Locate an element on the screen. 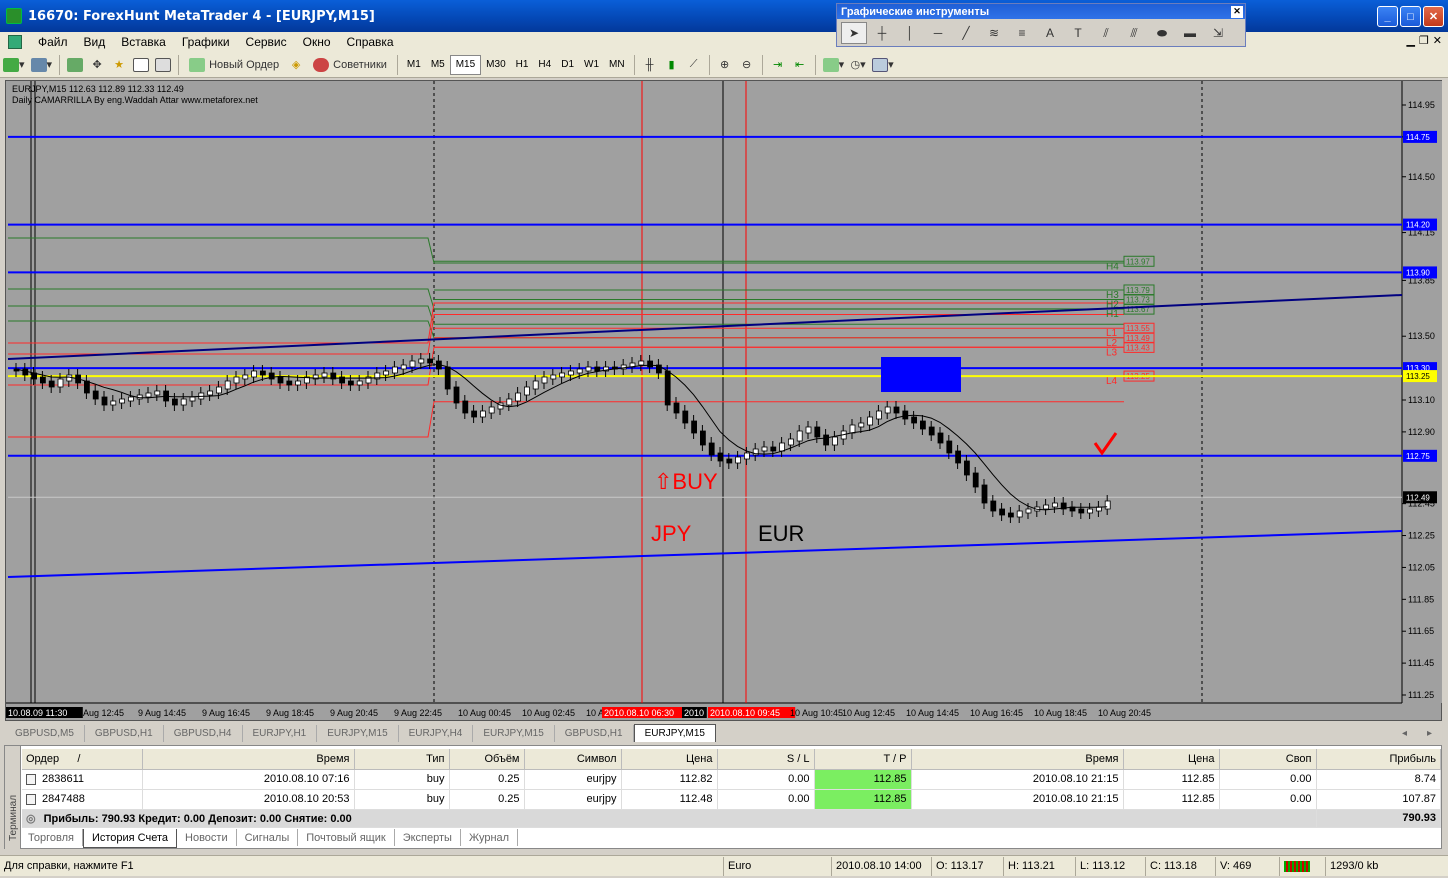 The height and width of the screenshot is (878, 1448). trendline-icon: ╱ is located at coordinates (966, 33).